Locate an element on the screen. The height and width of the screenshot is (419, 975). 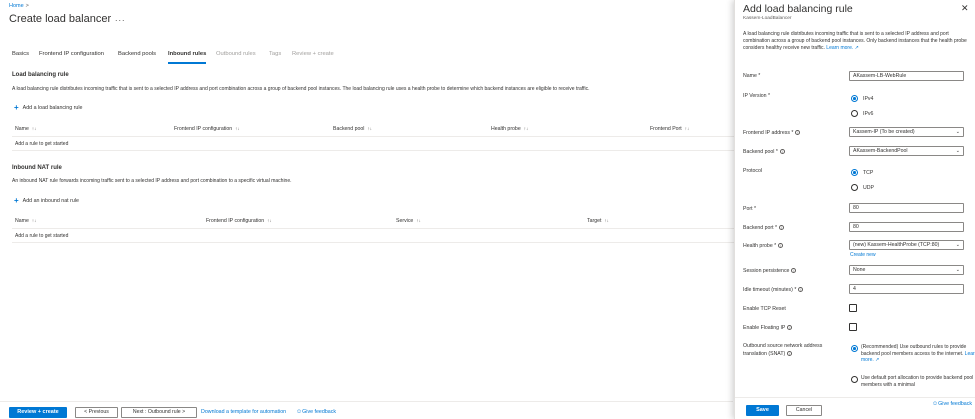
tcp-label: TCP is located at coordinates (868, 173).